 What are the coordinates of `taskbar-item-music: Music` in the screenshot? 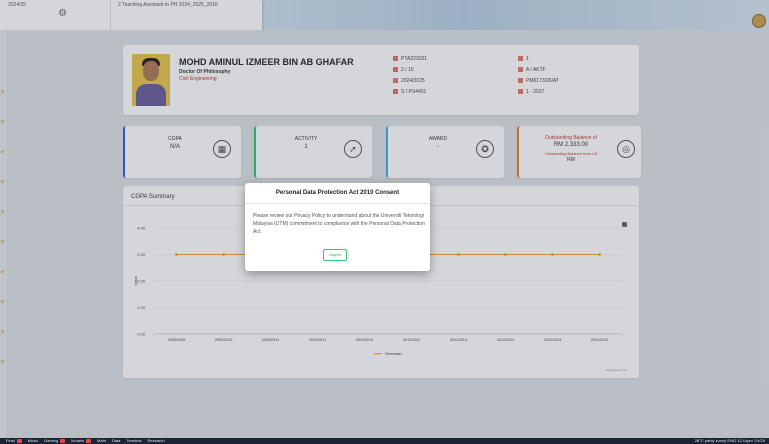 It's located at (33, 441).